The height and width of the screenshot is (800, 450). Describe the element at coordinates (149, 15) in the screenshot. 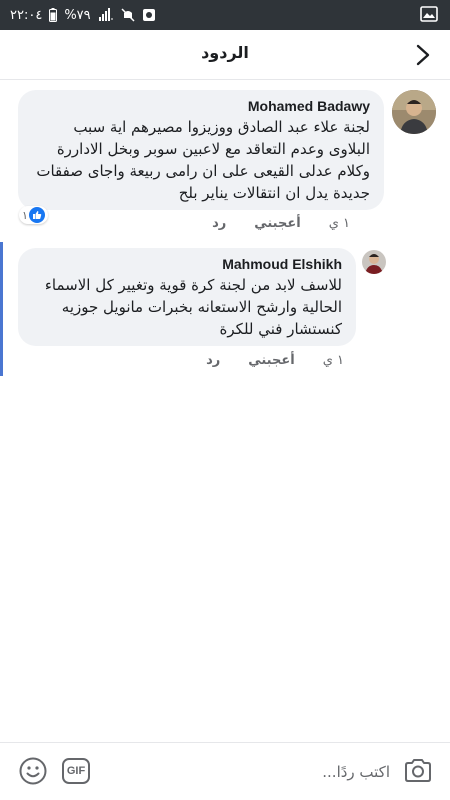

I see `alarm-icon` at that location.